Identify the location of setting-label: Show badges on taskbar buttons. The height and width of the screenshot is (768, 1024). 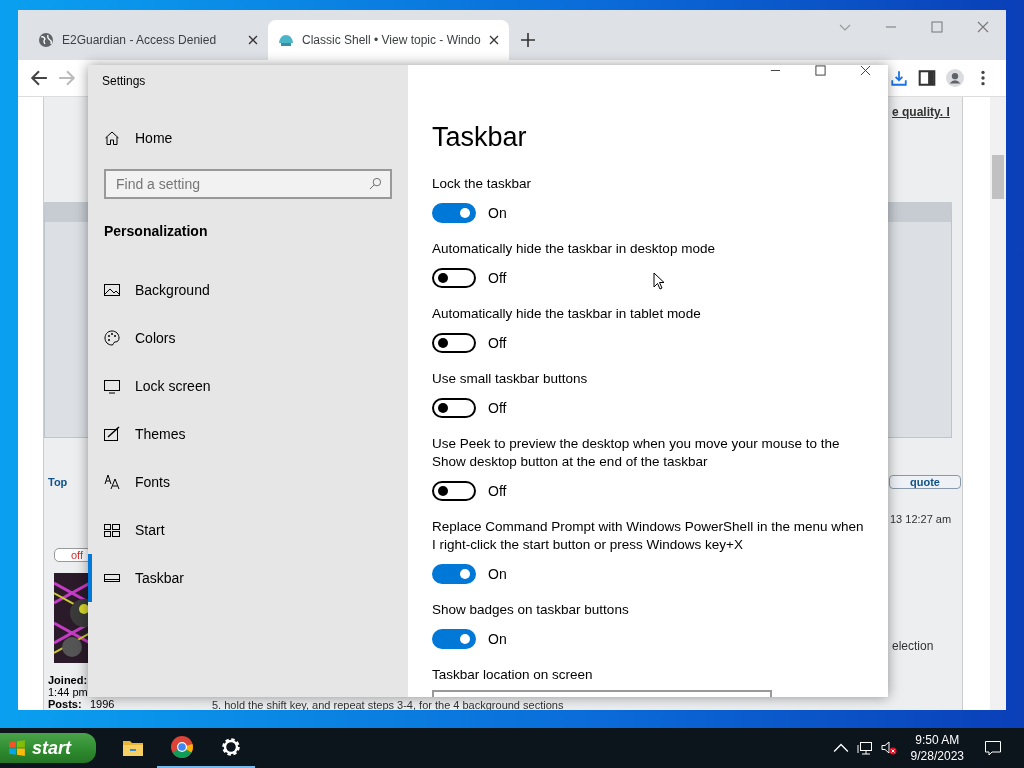
(530, 610).